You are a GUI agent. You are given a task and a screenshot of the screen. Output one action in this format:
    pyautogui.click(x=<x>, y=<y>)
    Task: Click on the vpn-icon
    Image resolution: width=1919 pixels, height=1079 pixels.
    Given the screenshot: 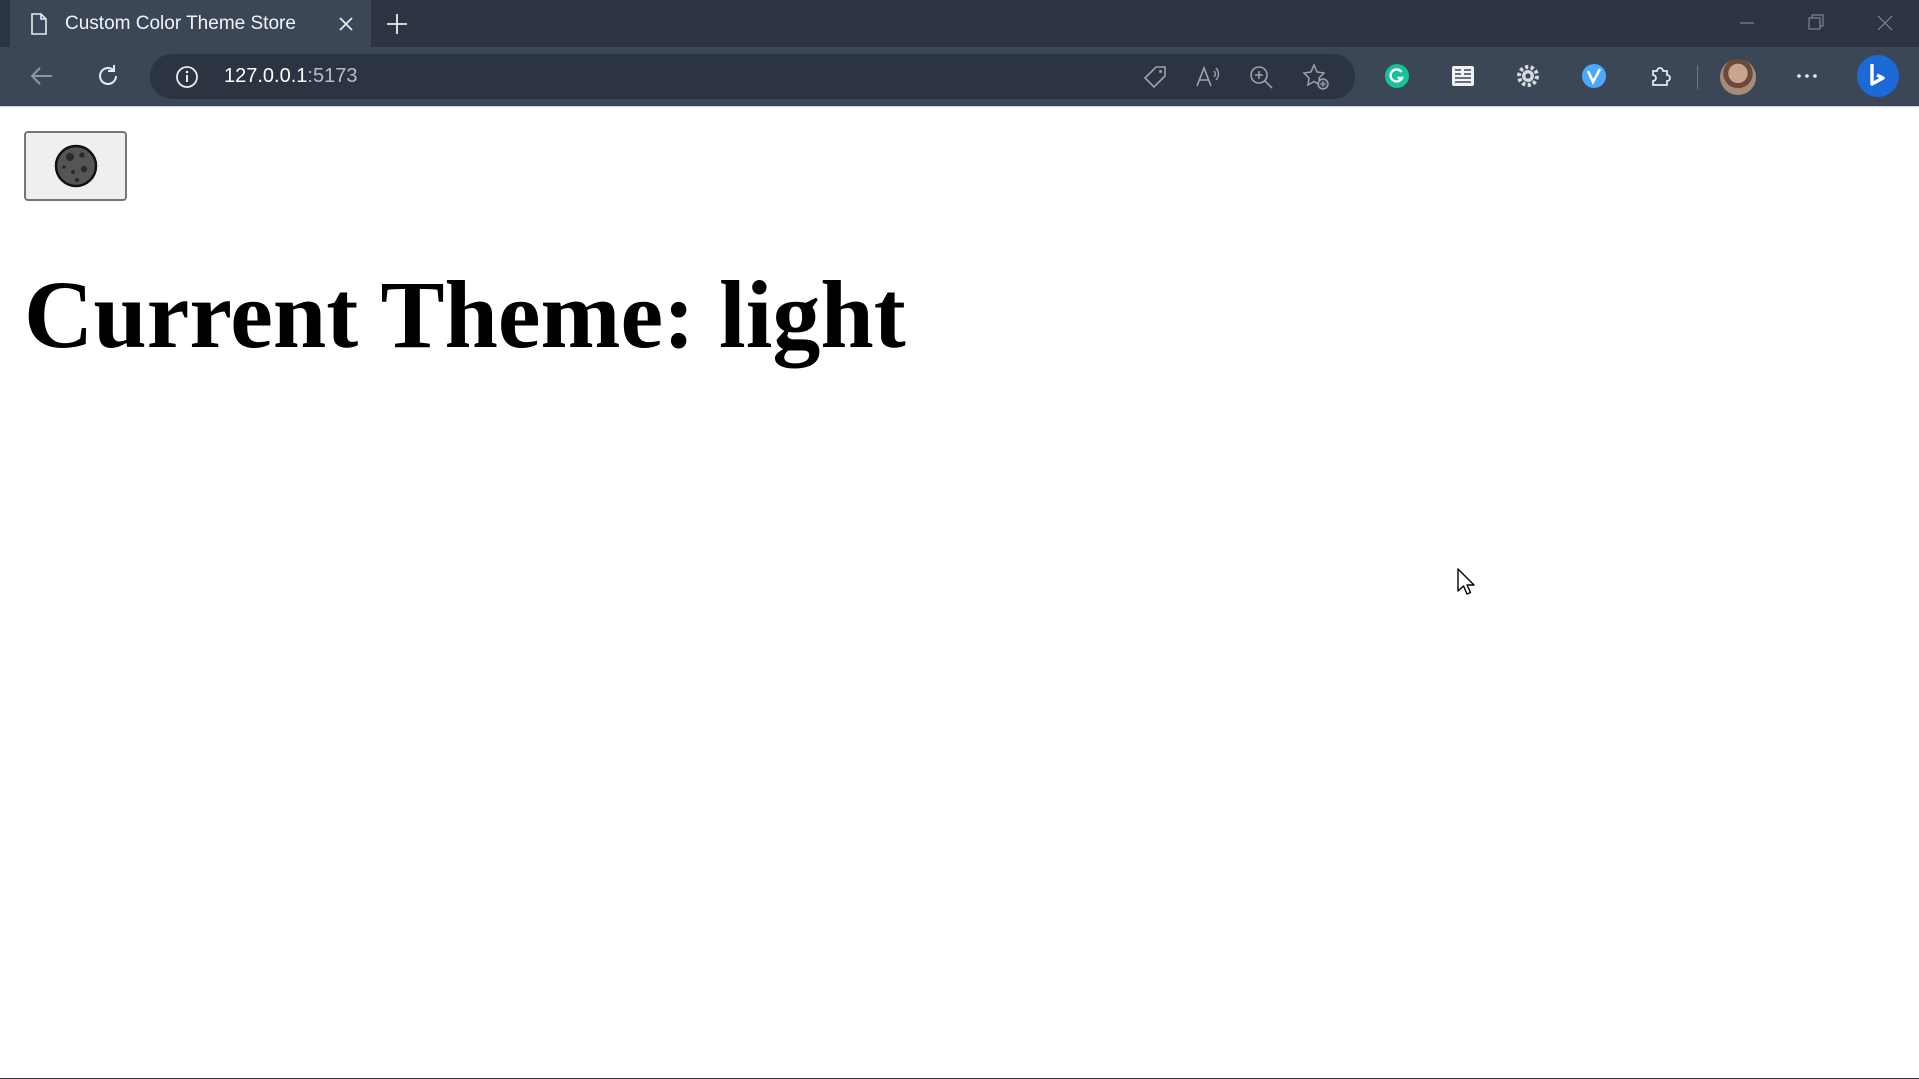 What is the action you would take?
    pyautogui.click(x=1594, y=76)
    